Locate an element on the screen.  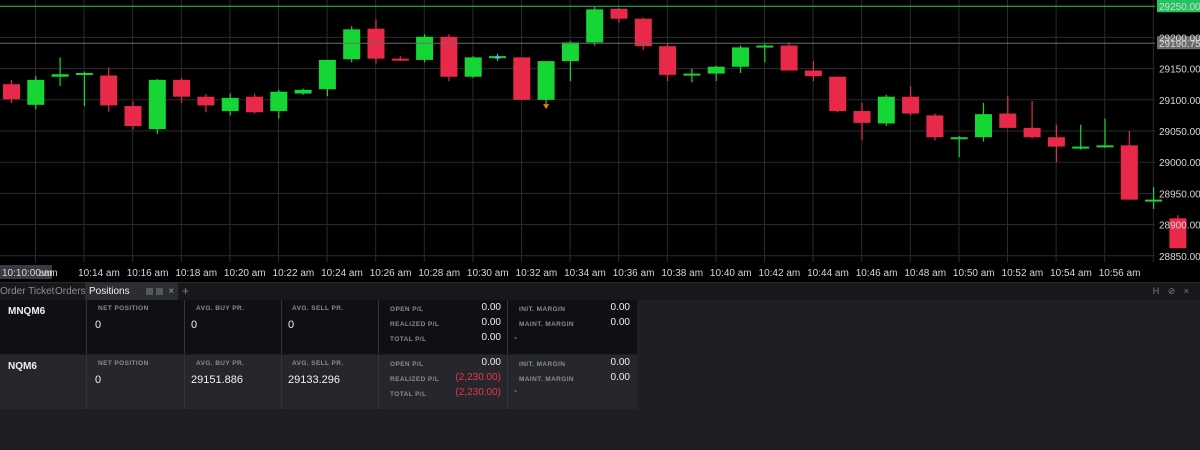
maint-margin-value: 0.00 is located at coordinates (620, 377).